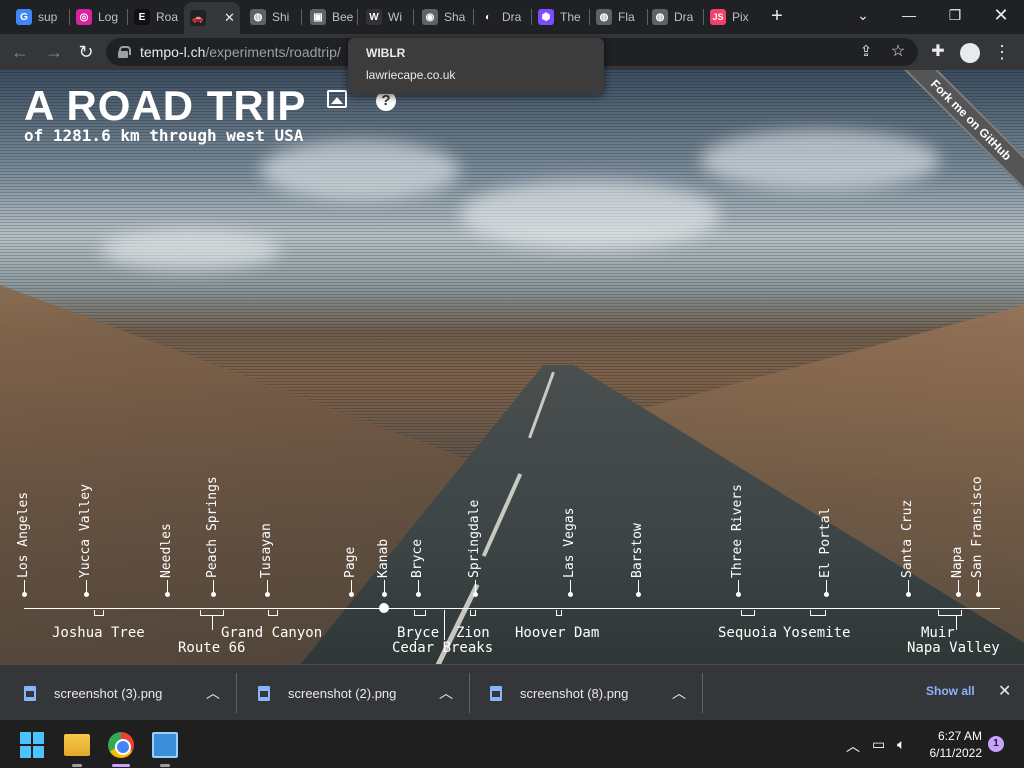  Describe the element at coordinates (901, 744) in the screenshot. I see `volume-icon: 🔈︎` at that location.